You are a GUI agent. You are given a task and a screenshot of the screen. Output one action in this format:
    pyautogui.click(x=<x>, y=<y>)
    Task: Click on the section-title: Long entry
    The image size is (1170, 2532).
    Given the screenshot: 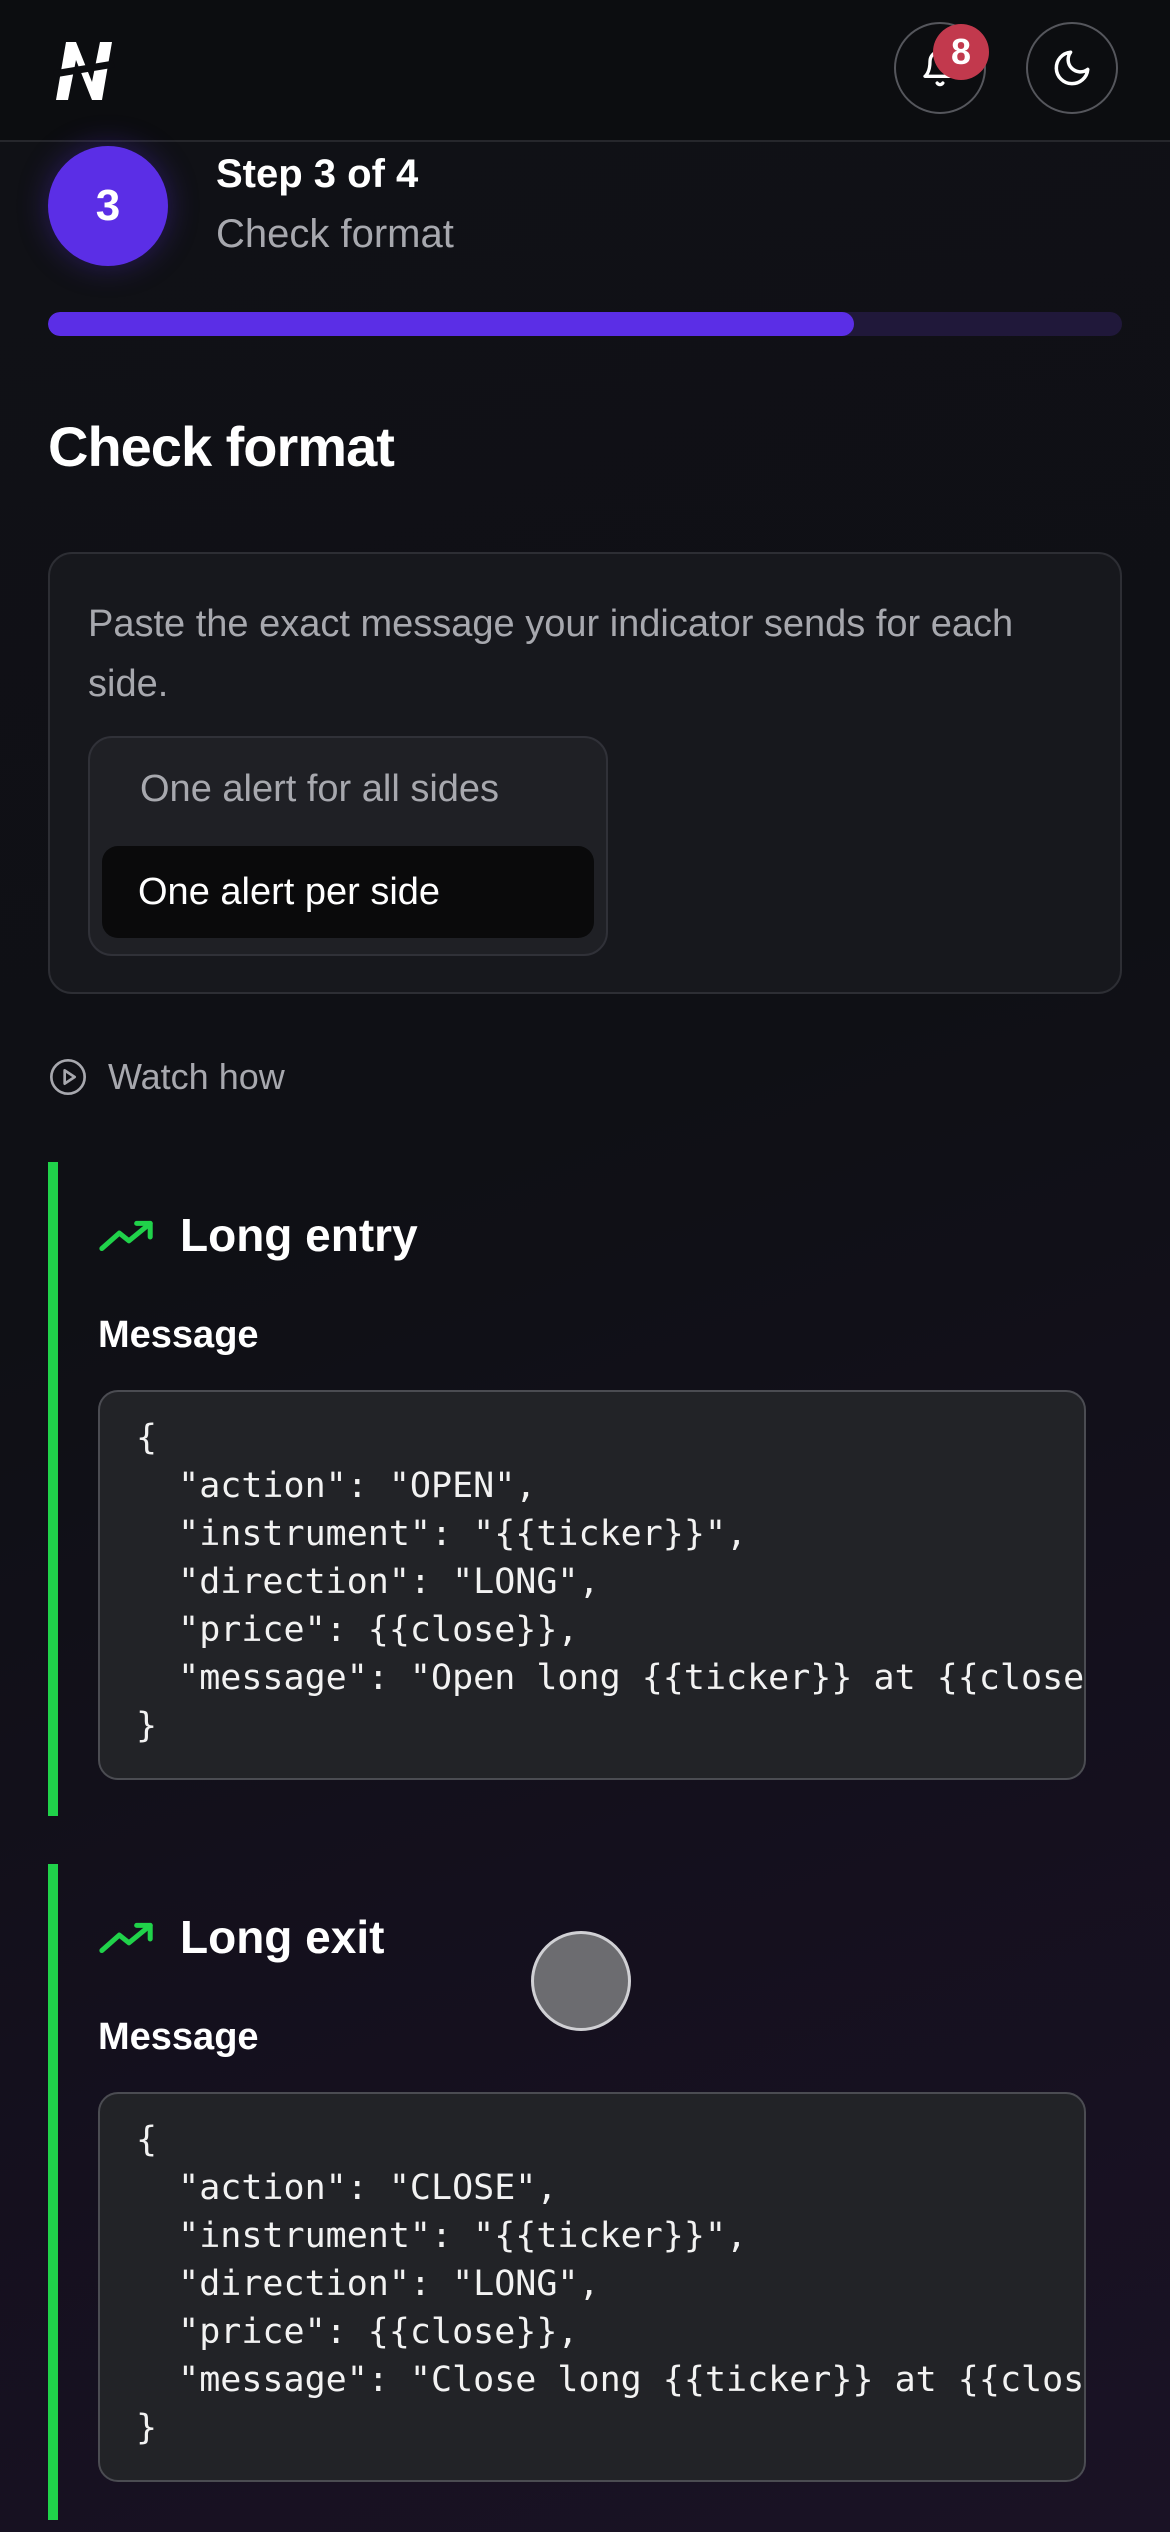 What is the action you would take?
    pyautogui.click(x=299, y=1235)
    